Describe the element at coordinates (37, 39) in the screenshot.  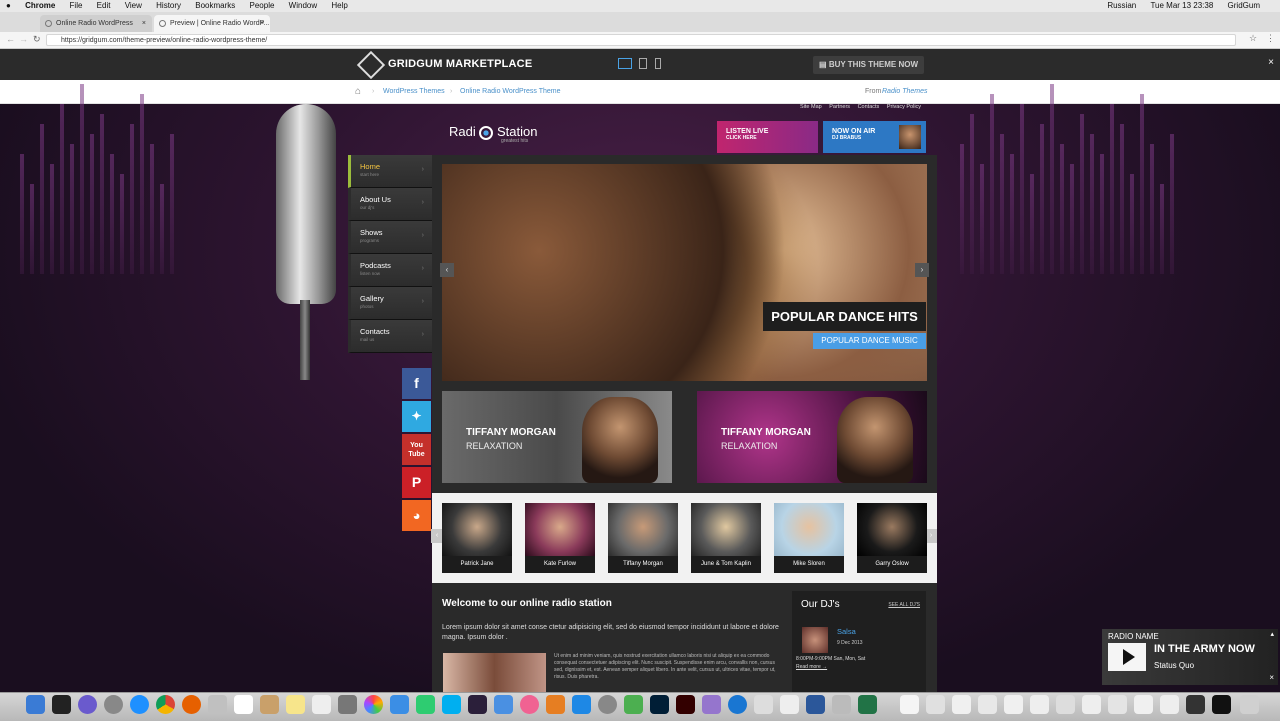
I see `reload-icon: ↻` at that location.